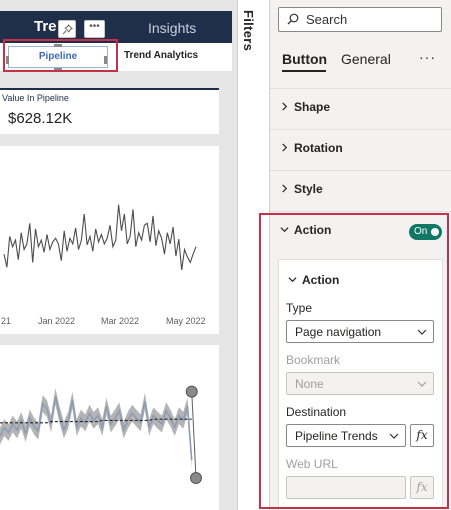  I want to click on section-label: Rotation, so click(318, 148).